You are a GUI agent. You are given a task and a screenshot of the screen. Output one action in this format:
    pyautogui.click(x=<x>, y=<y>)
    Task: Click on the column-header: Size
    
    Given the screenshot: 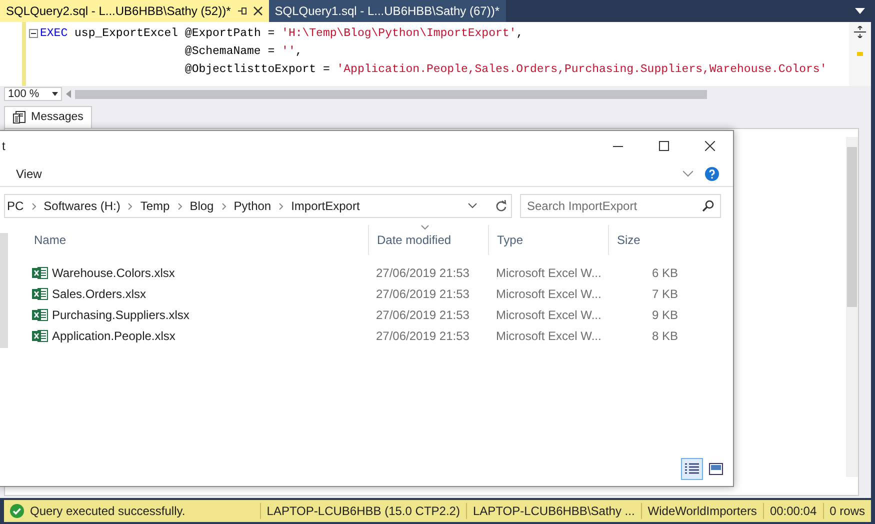 What is the action you would take?
    pyautogui.click(x=647, y=240)
    